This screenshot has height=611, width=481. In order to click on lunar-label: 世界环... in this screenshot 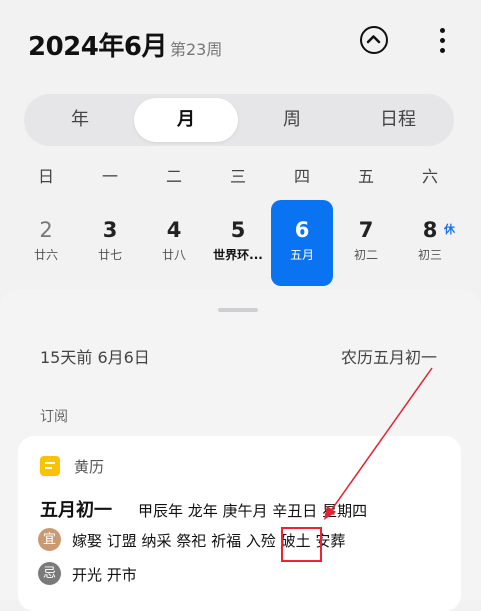, I will do `click(238, 255)`.